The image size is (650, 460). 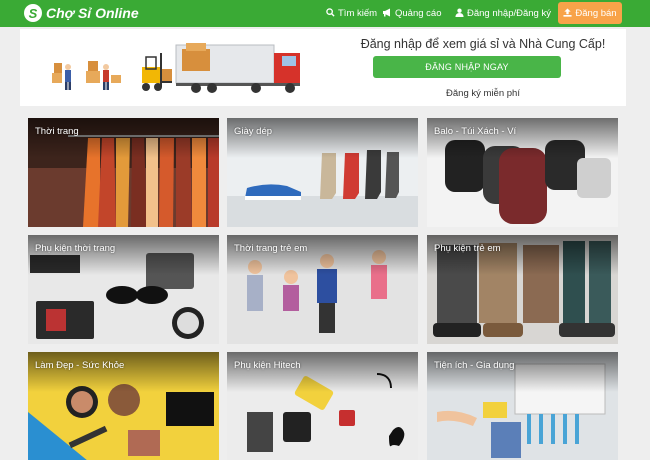 I want to click on register-free-link: Đăng ký miễn phí, so click(x=483, y=93).